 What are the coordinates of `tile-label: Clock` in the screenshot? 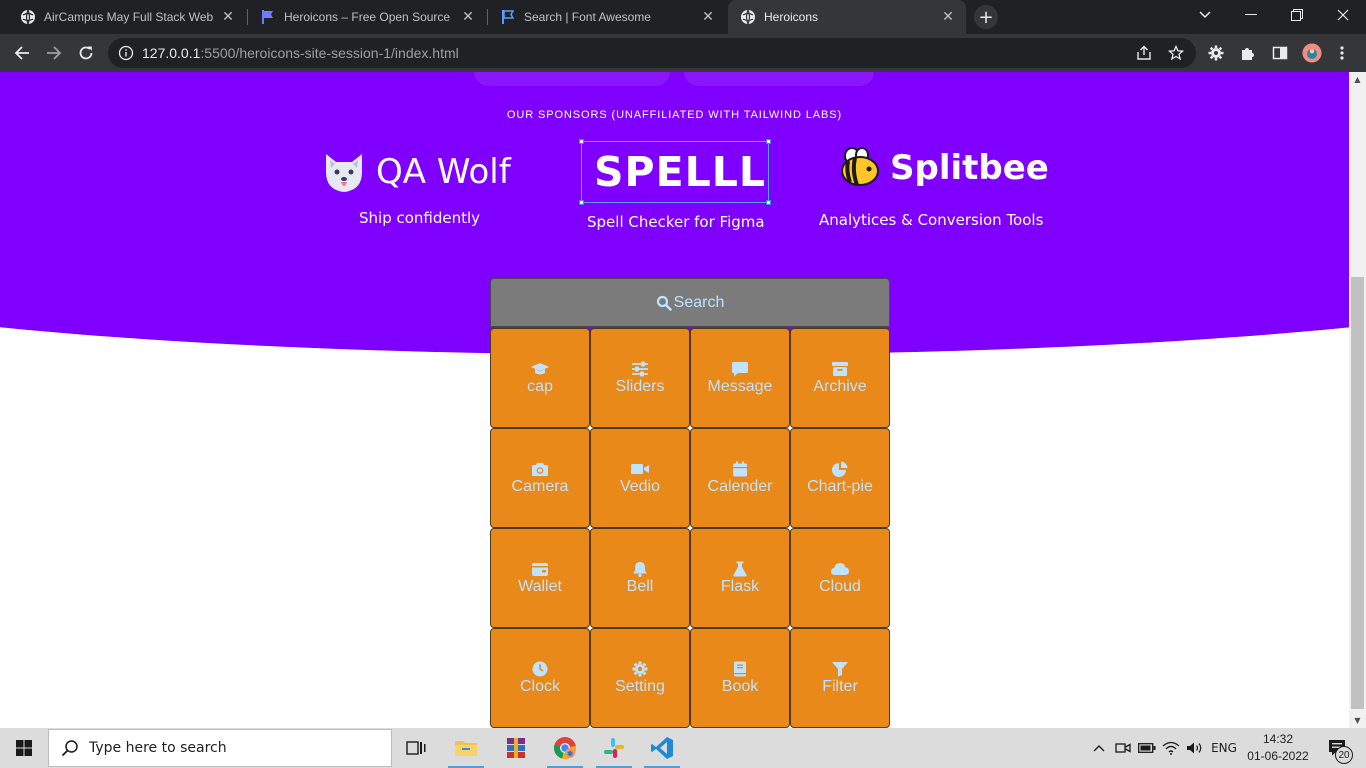 It's located at (539, 686).